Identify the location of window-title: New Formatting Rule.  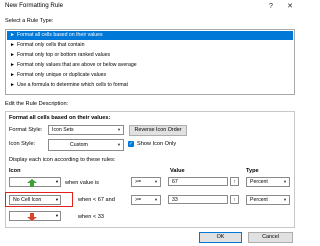
(34, 5).